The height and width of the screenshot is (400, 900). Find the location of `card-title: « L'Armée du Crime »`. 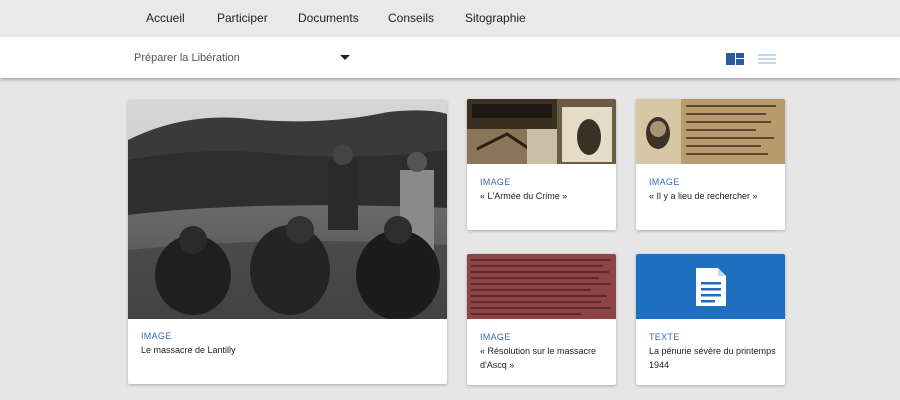

card-title: « L'Armée du Crime » is located at coordinates (524, 196).